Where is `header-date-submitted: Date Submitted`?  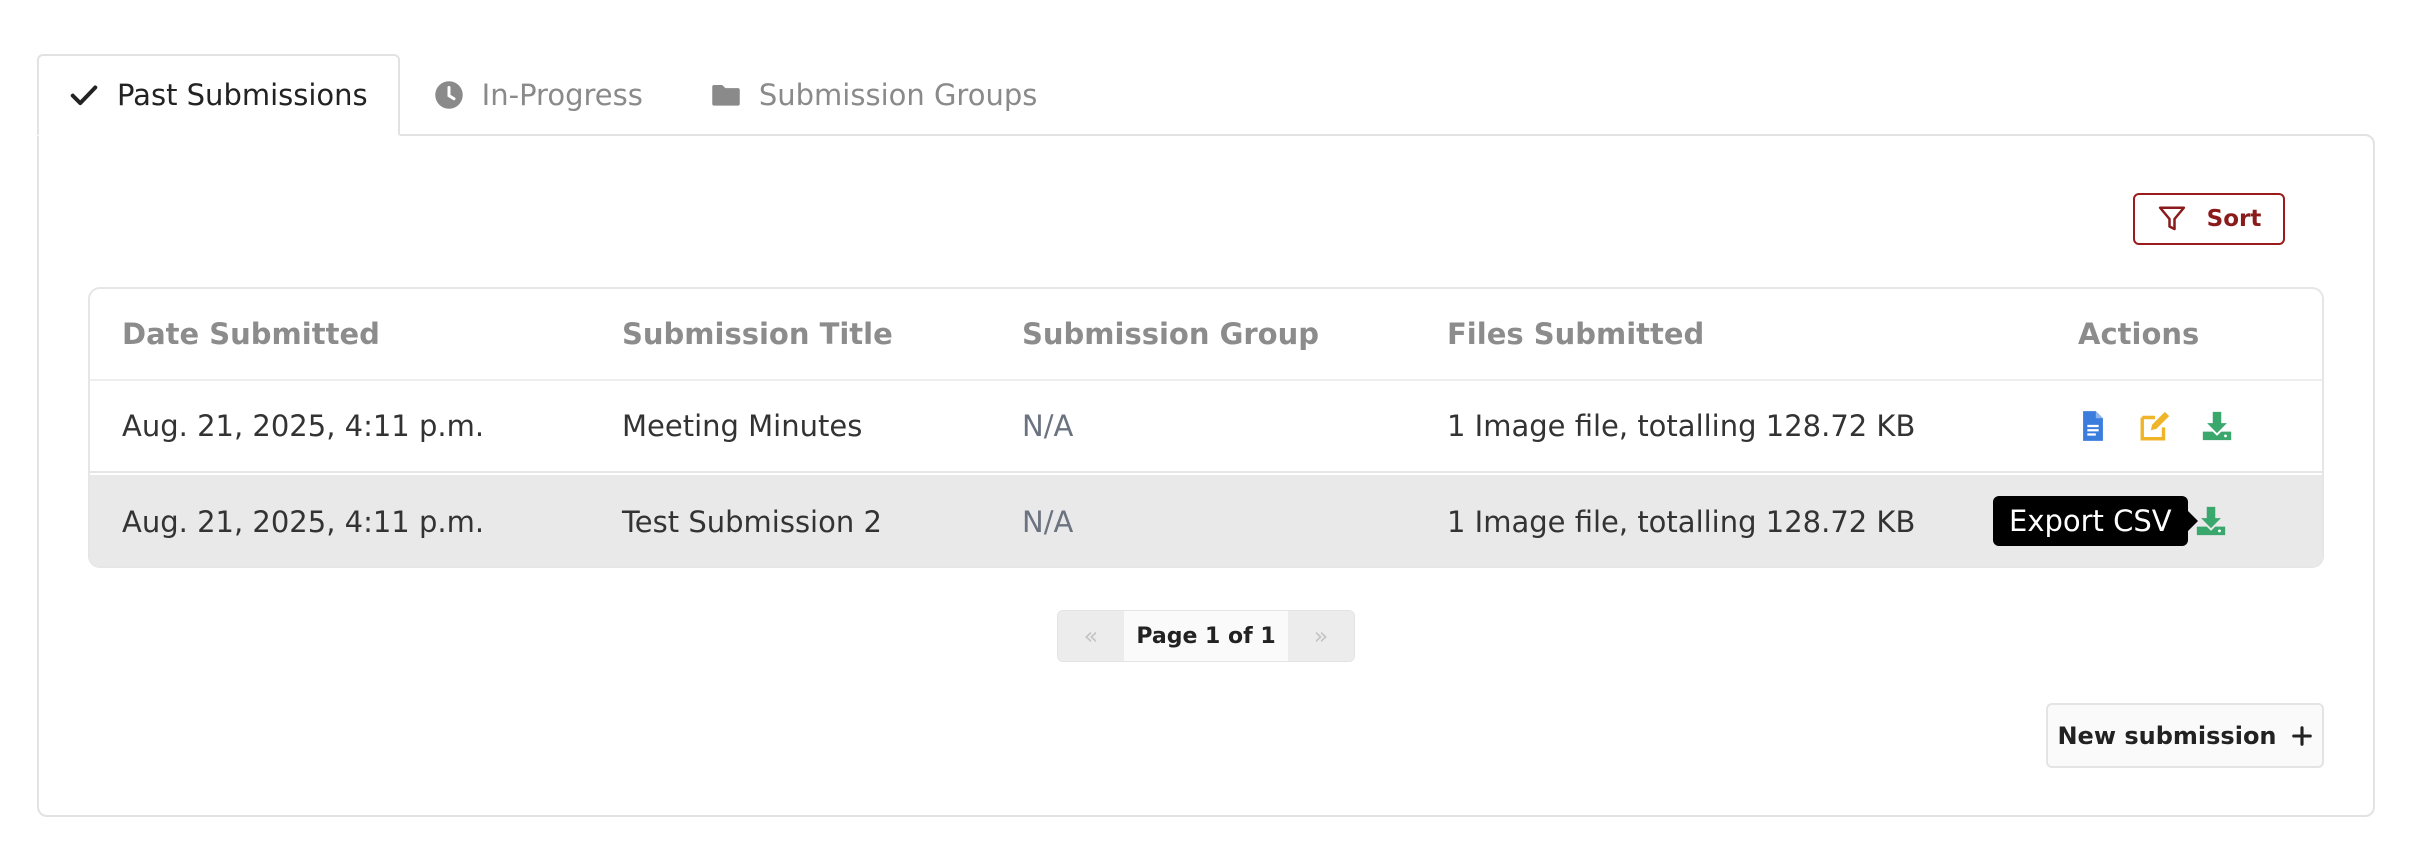
header-date-submitted: Date Submitted is located at coordinates (251, 334).